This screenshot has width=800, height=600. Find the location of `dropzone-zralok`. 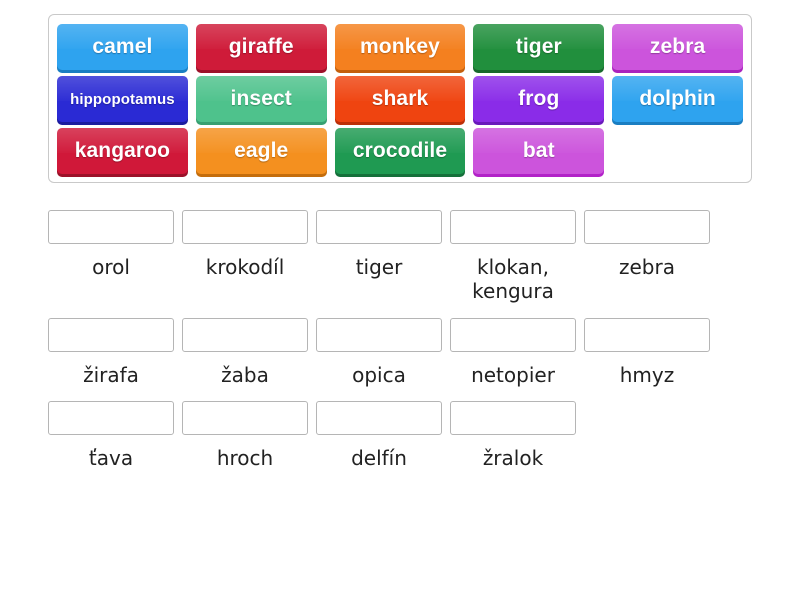

dropzone-zralok is located at coordinates (513, 418).